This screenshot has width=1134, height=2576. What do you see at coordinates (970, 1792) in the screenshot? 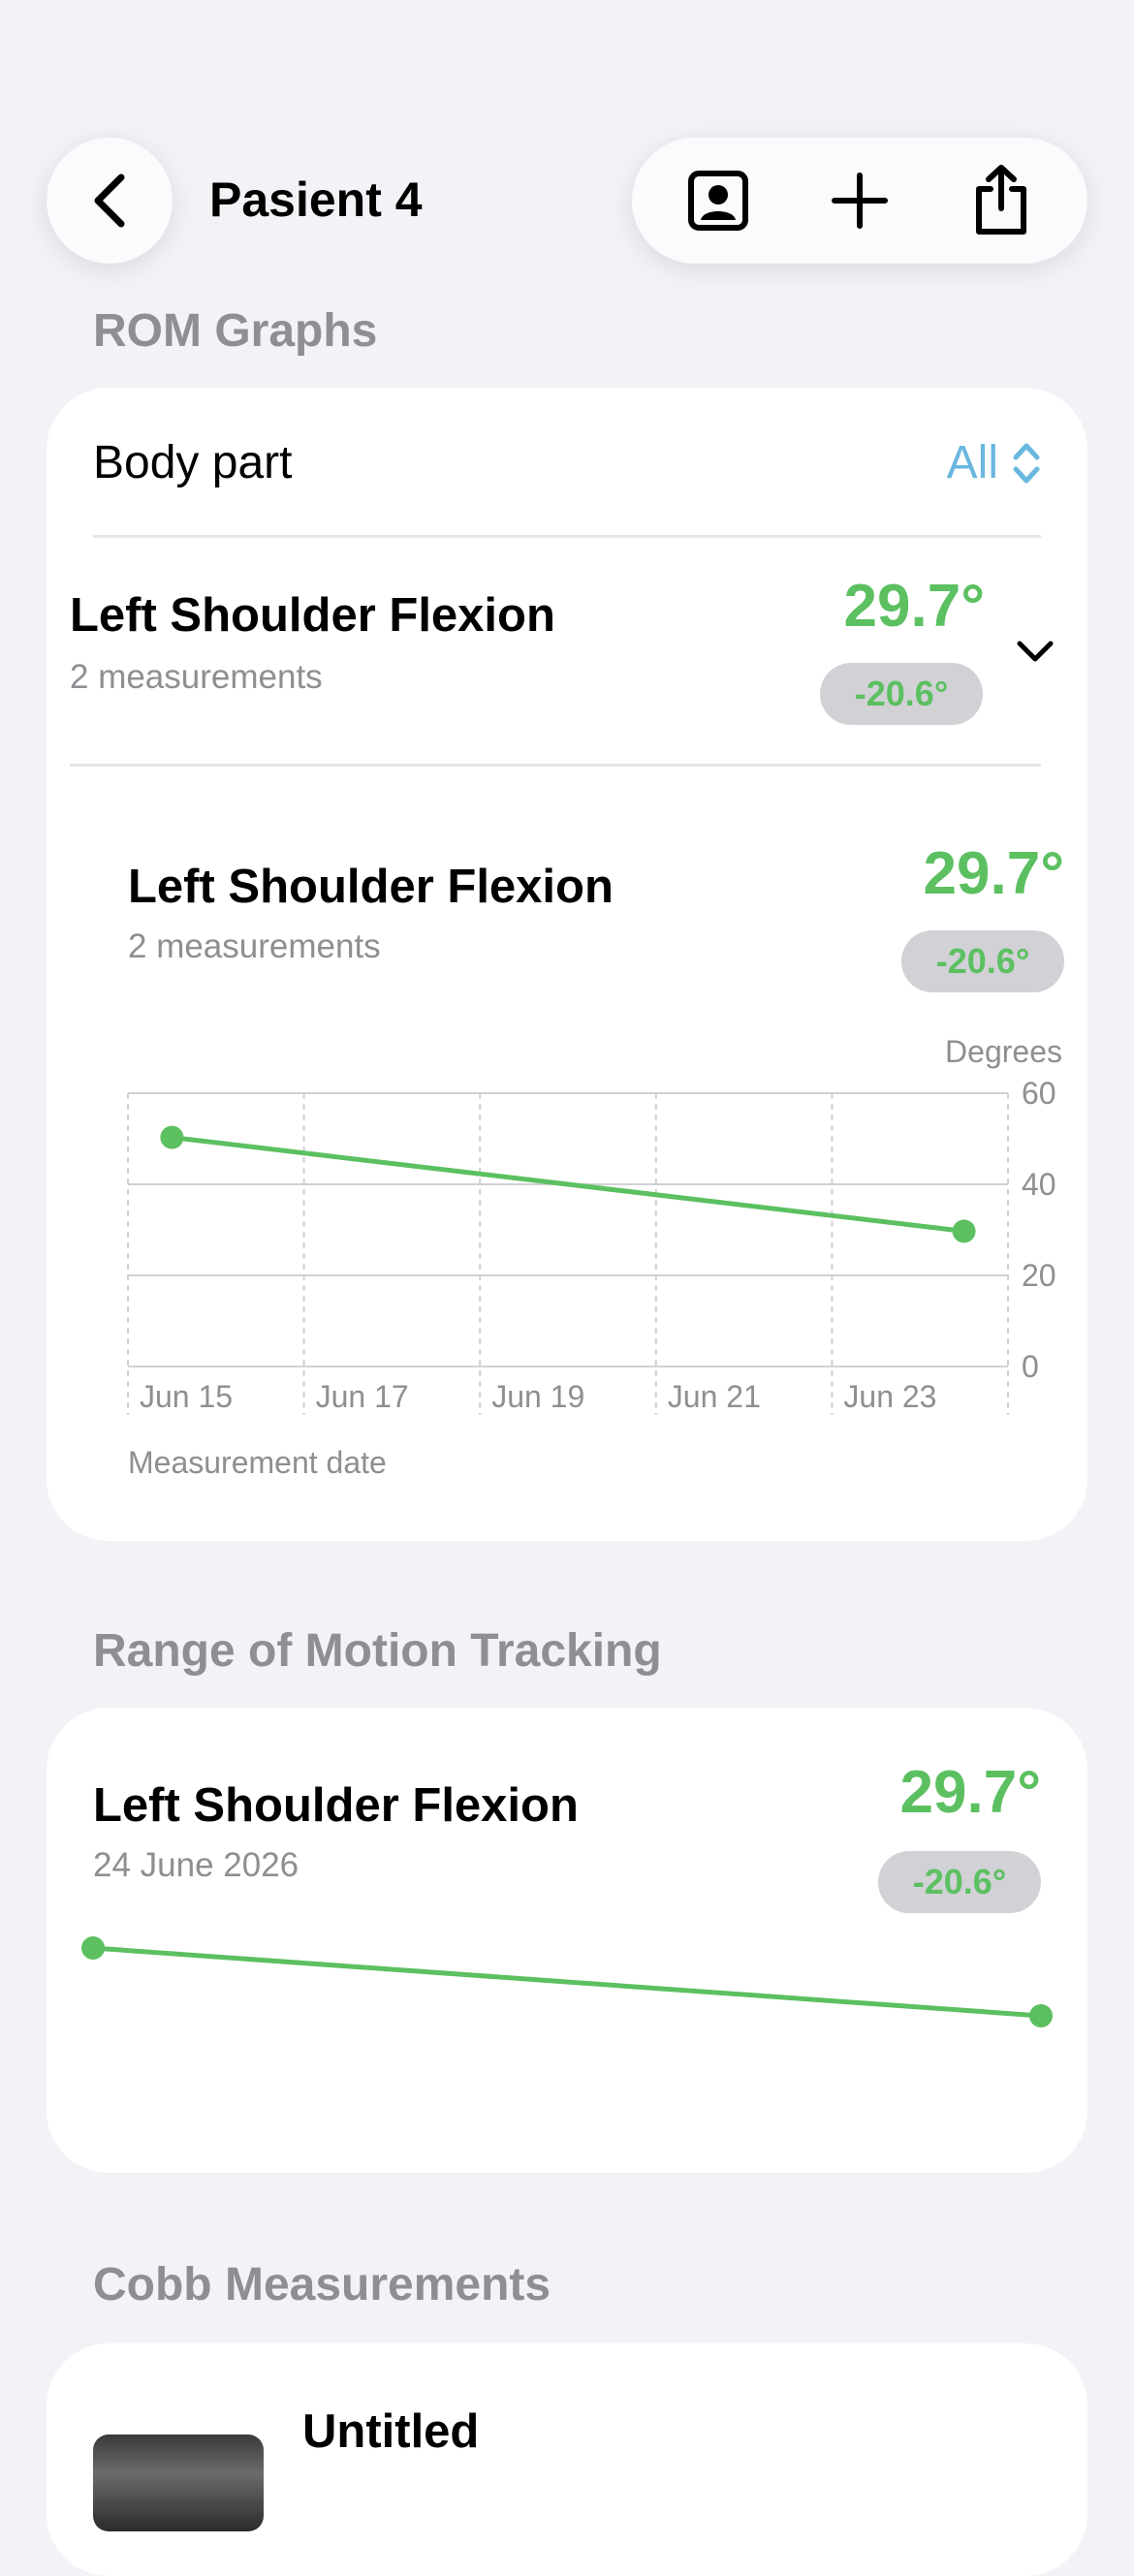
I see `tracking-value: 29.7°` at bounding box center [970, 1792].